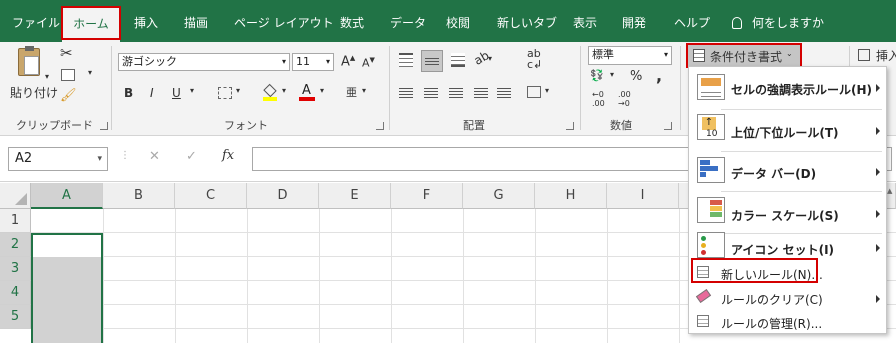  What do you see at coordinates (204, 62) in the screenshot?
I see `font-name-select: 游ゴシック ▾` at bounding box center [204, 62].